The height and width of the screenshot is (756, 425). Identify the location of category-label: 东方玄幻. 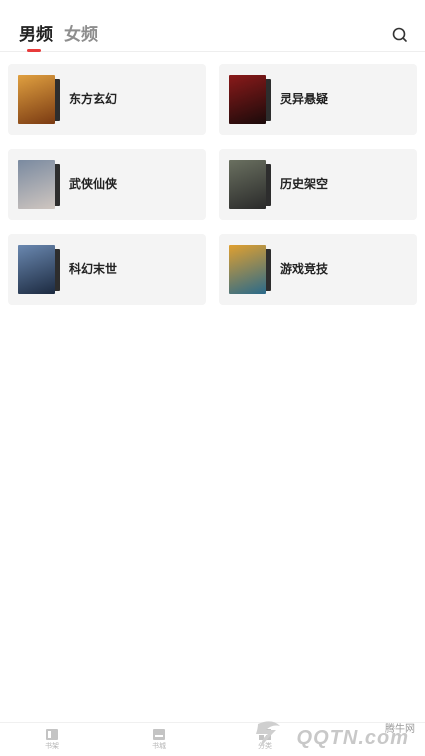
(93, 99).